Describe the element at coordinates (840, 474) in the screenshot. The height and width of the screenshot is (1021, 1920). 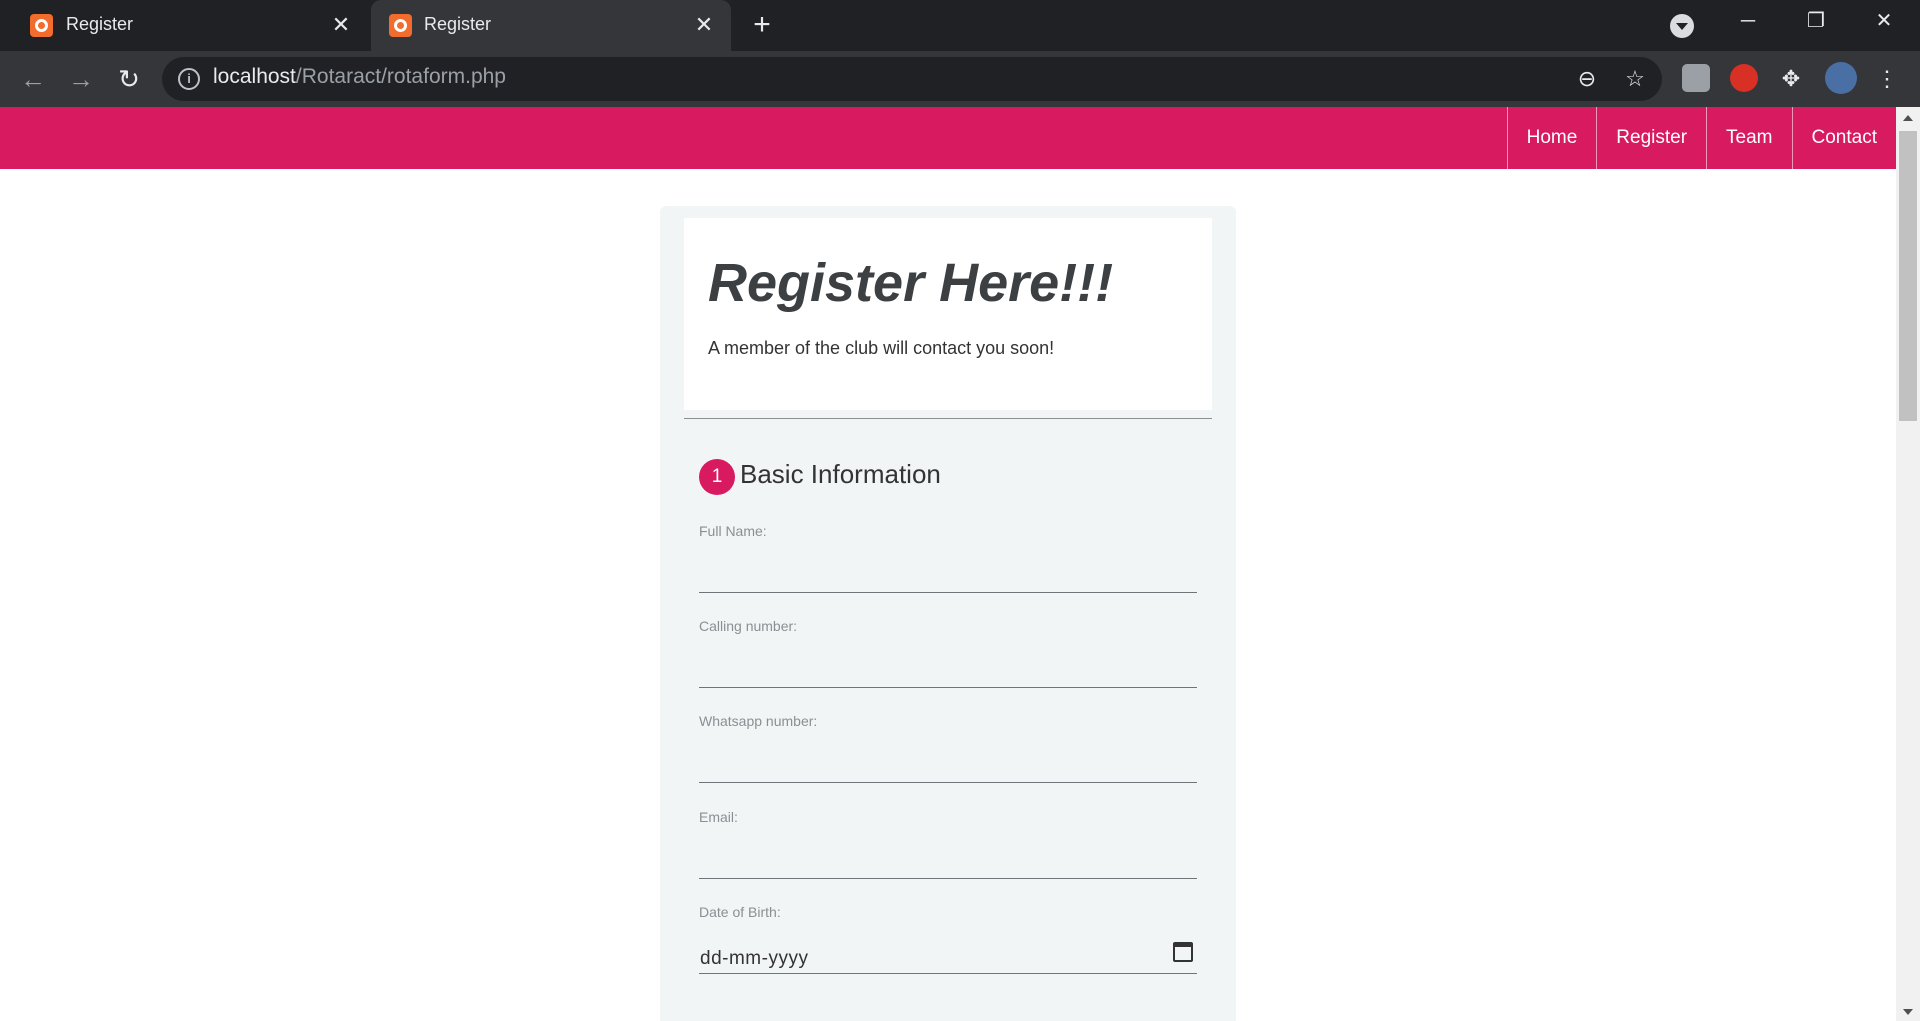
I see `section-title: Basic Information` at that location.